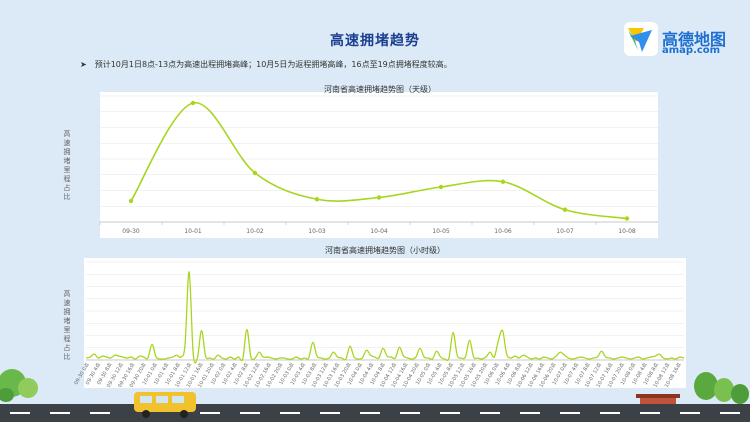  Describe the element at coordinates (19, 385) in the screenshot. I see `left-trees-illustration` at that location.